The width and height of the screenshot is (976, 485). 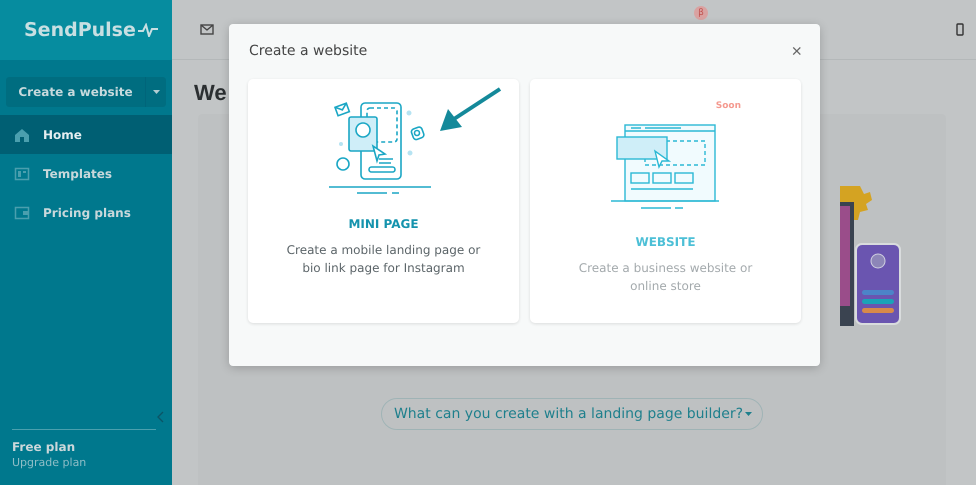 What do you see at coordinates (86, 134) in the screenshot?
I see `sidebar-item: Home` at bounding box center [86, 134].